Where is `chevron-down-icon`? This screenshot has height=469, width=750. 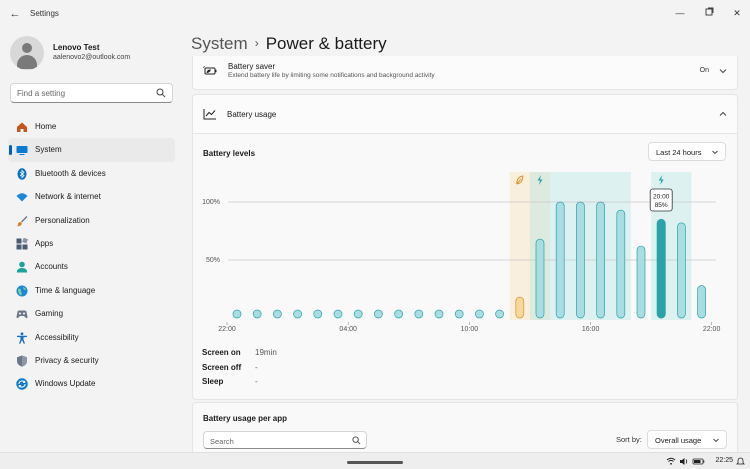 chevron-down-icon is located at coordinates (723, 71).